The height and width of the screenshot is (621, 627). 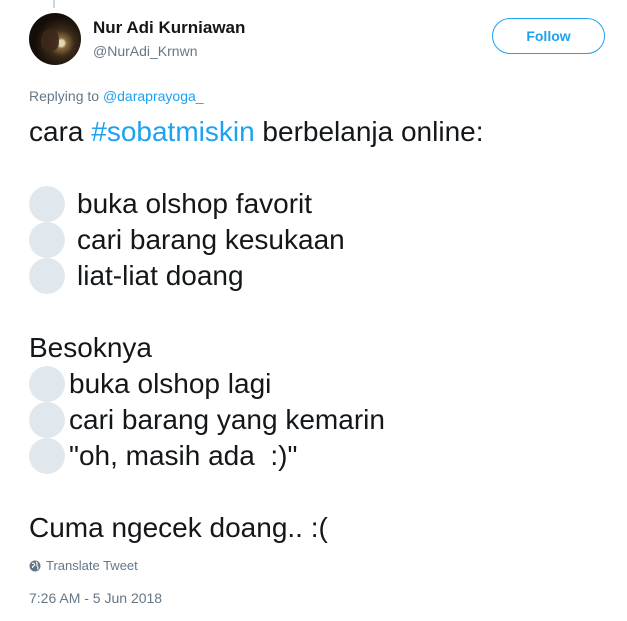 I want to click on user-handle: @NurAdi_Krnwn, so click(x=145, y=51).